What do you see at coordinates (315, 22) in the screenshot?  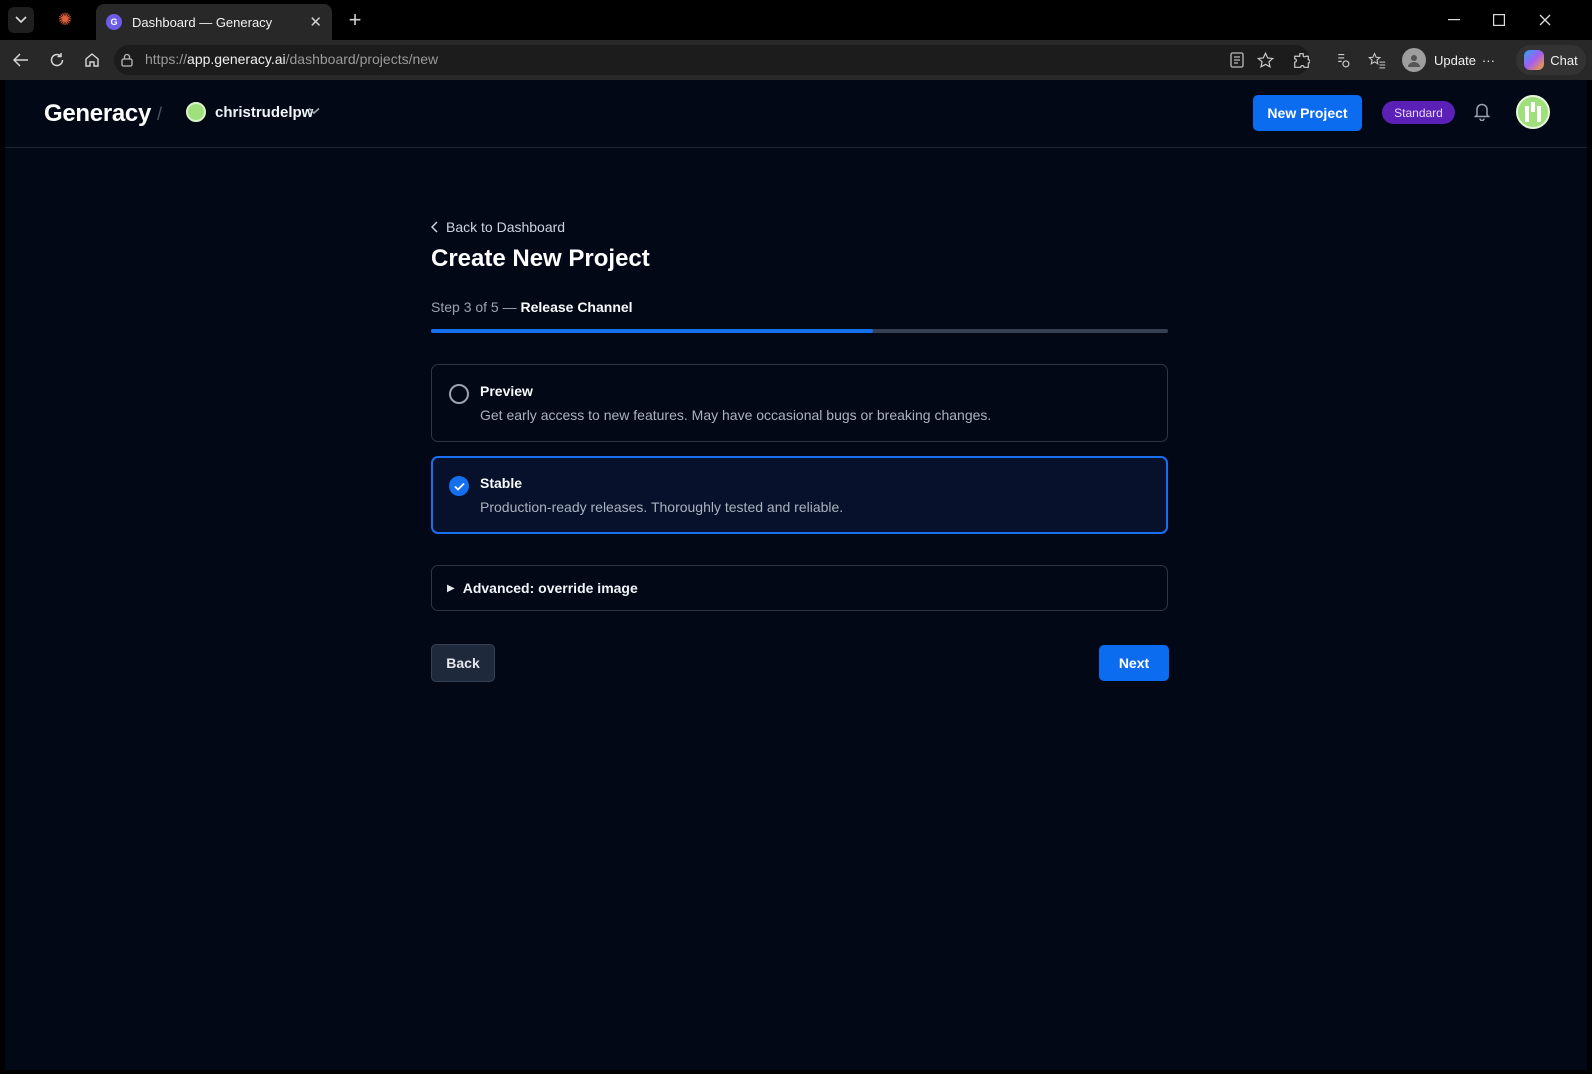 I see `tab-close-icon: ✕` at bounding box center [315, 22].